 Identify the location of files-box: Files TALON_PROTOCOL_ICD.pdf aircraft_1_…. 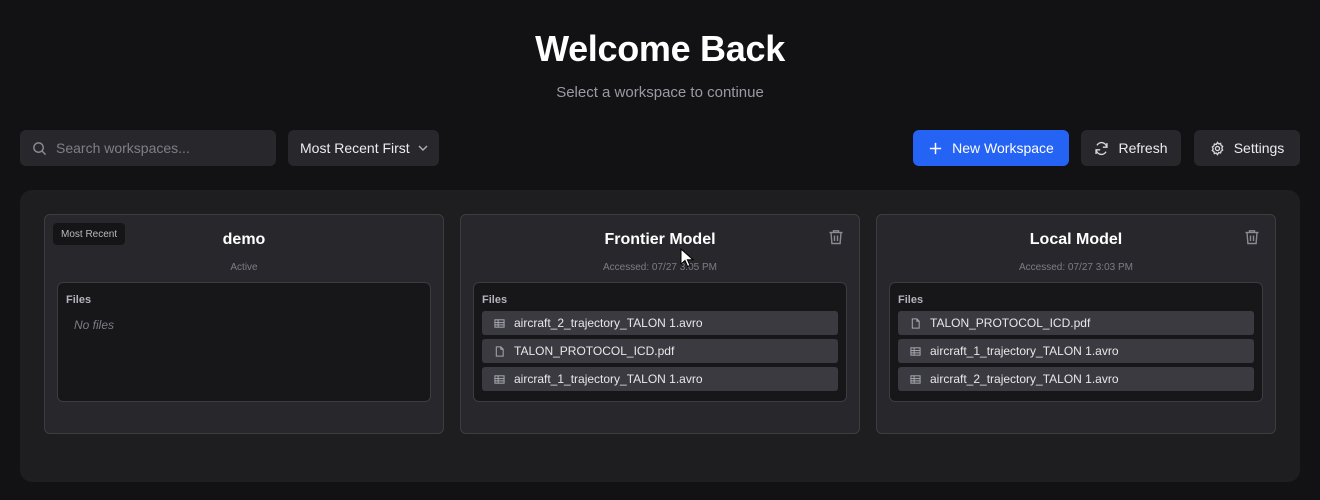
(1076, 342).